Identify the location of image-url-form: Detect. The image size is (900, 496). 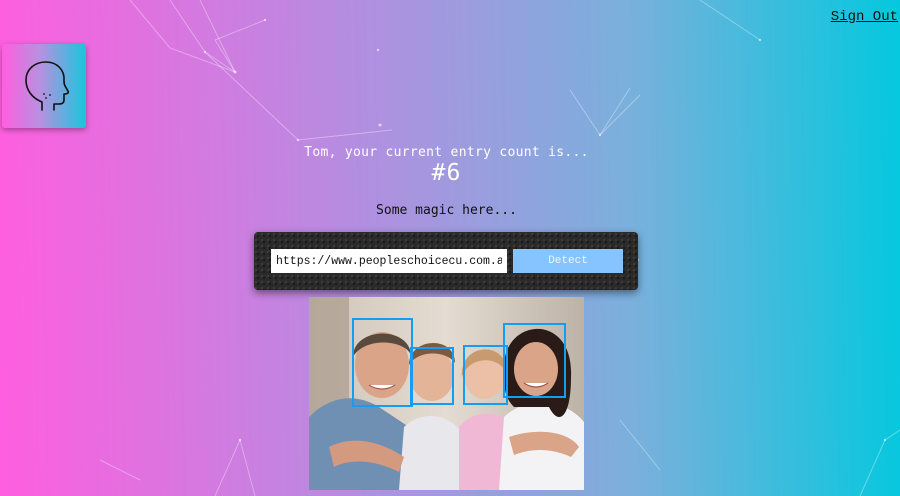
(446, 261).